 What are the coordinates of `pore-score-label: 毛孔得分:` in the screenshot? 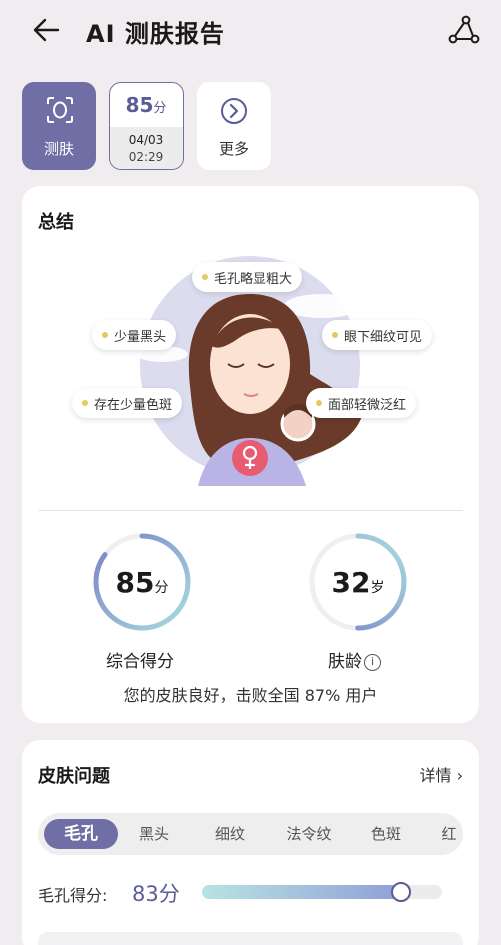 It's located at (73, 895).